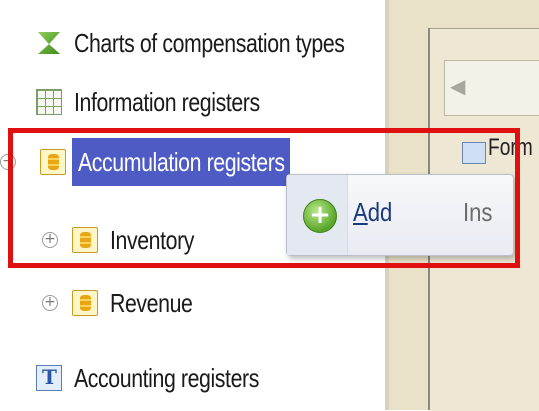  What do you see at coordinates (49, 43) in the screenshot?
I see `chart-icon` at bounding box center [49, 43].